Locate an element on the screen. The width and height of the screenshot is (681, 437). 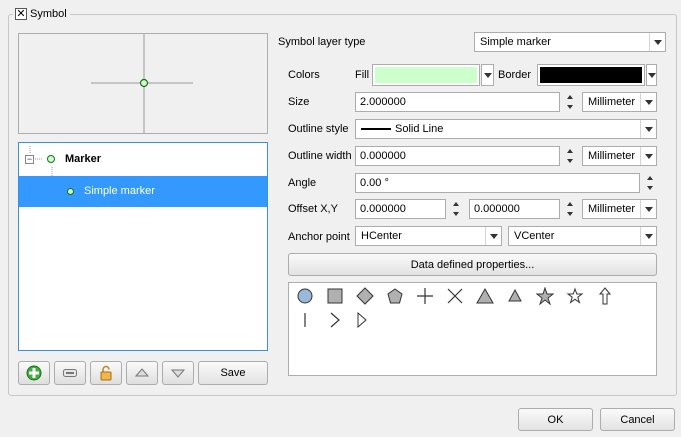
border-label: Border is located at coordinates (515, 75).